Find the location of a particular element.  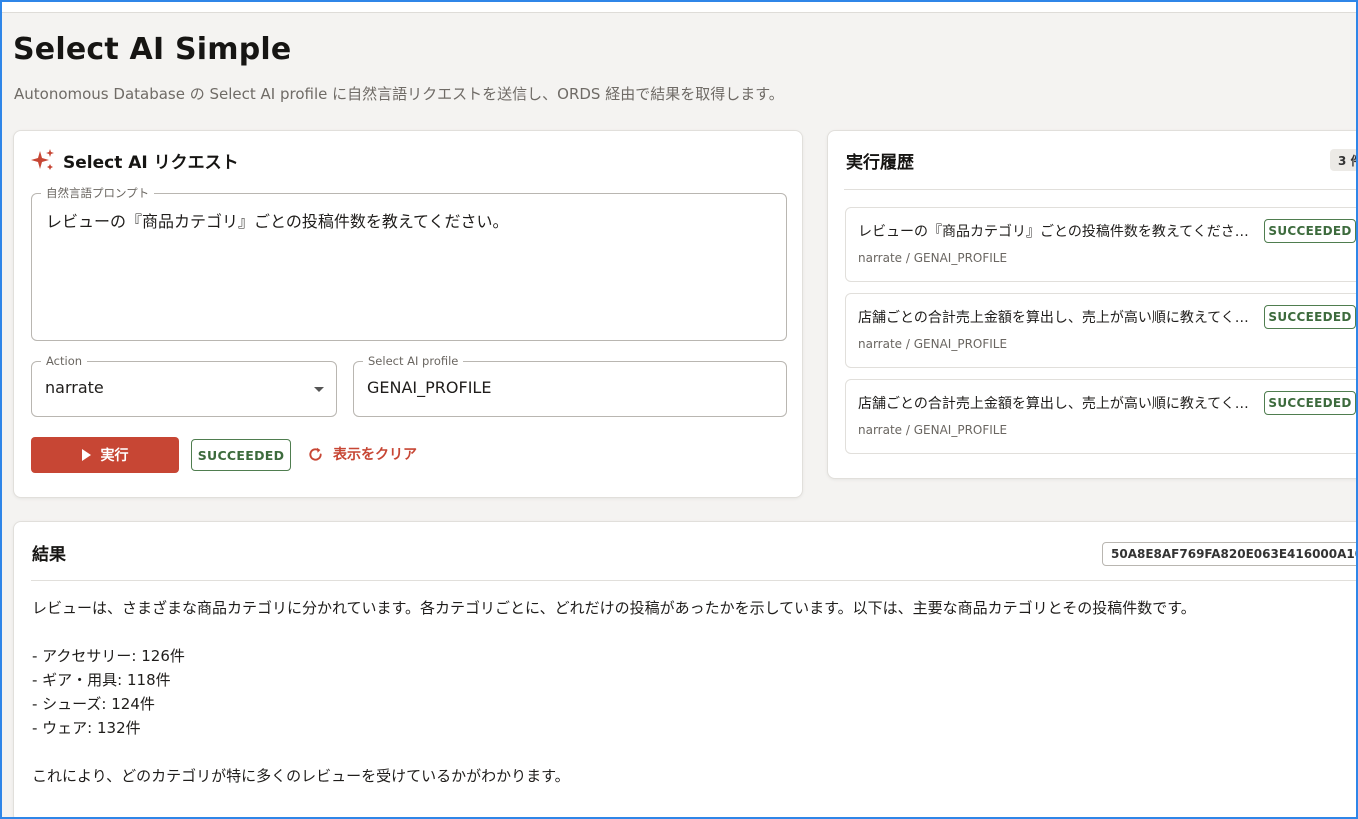

result-line: - ウェア: 132件 is located at coordinates (86, 728).